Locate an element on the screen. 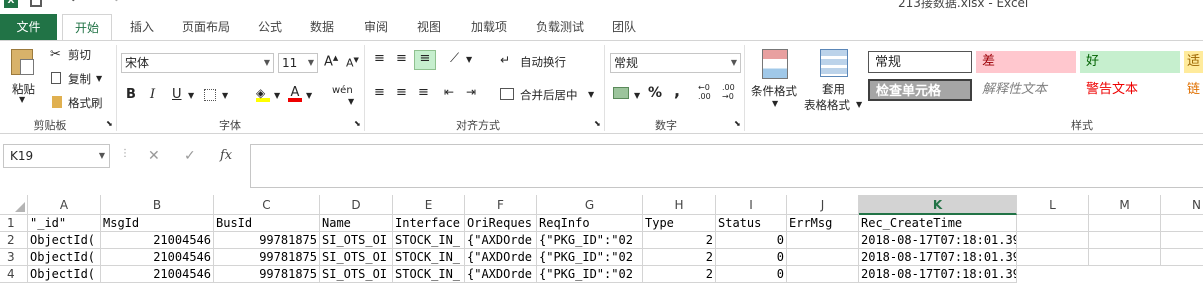 The width and height of the screenshot is (1203, 283). fill-color-dropdown-icon: ▼ is located at coordinates (277, 95).